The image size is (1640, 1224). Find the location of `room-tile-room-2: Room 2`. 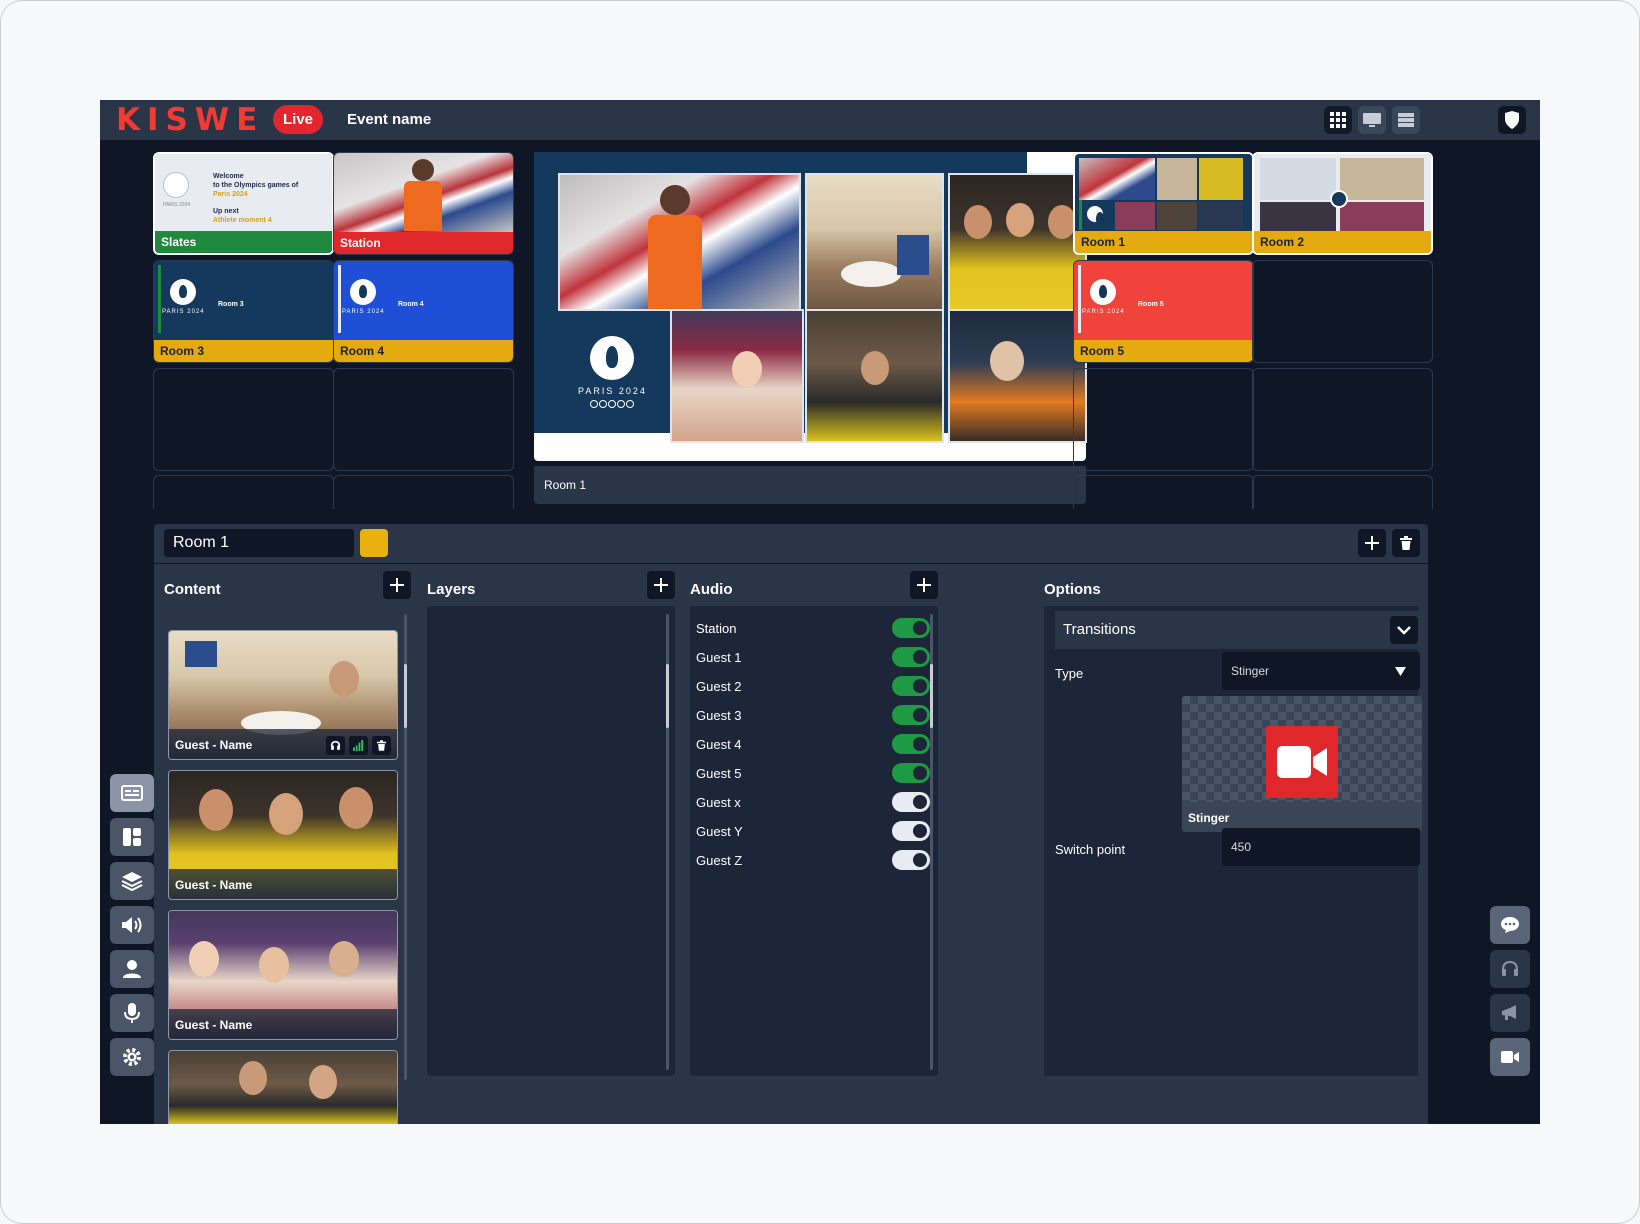

room-tile-room-2: Room 2 is located at coordinates (1342, 203).